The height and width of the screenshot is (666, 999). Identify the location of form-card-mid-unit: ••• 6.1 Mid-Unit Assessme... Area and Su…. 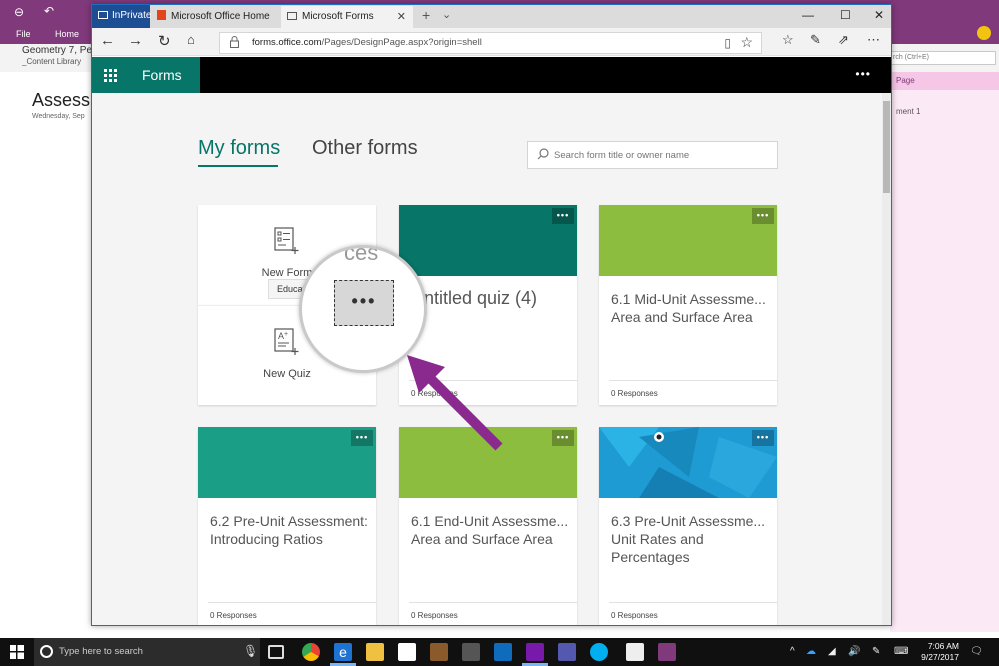
(688, 305).